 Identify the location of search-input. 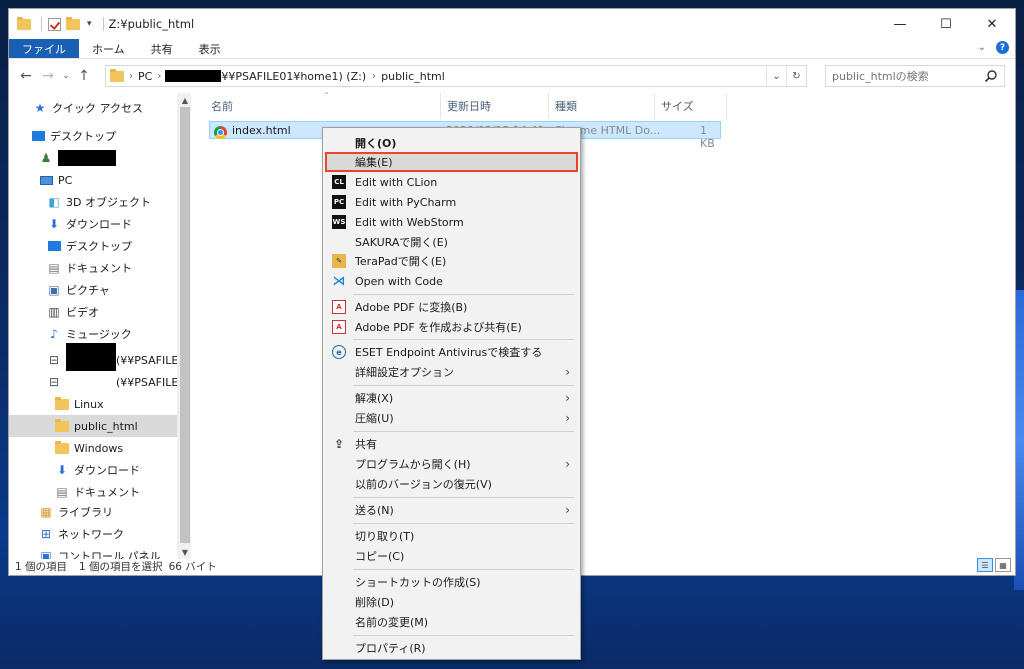
(907, 76).